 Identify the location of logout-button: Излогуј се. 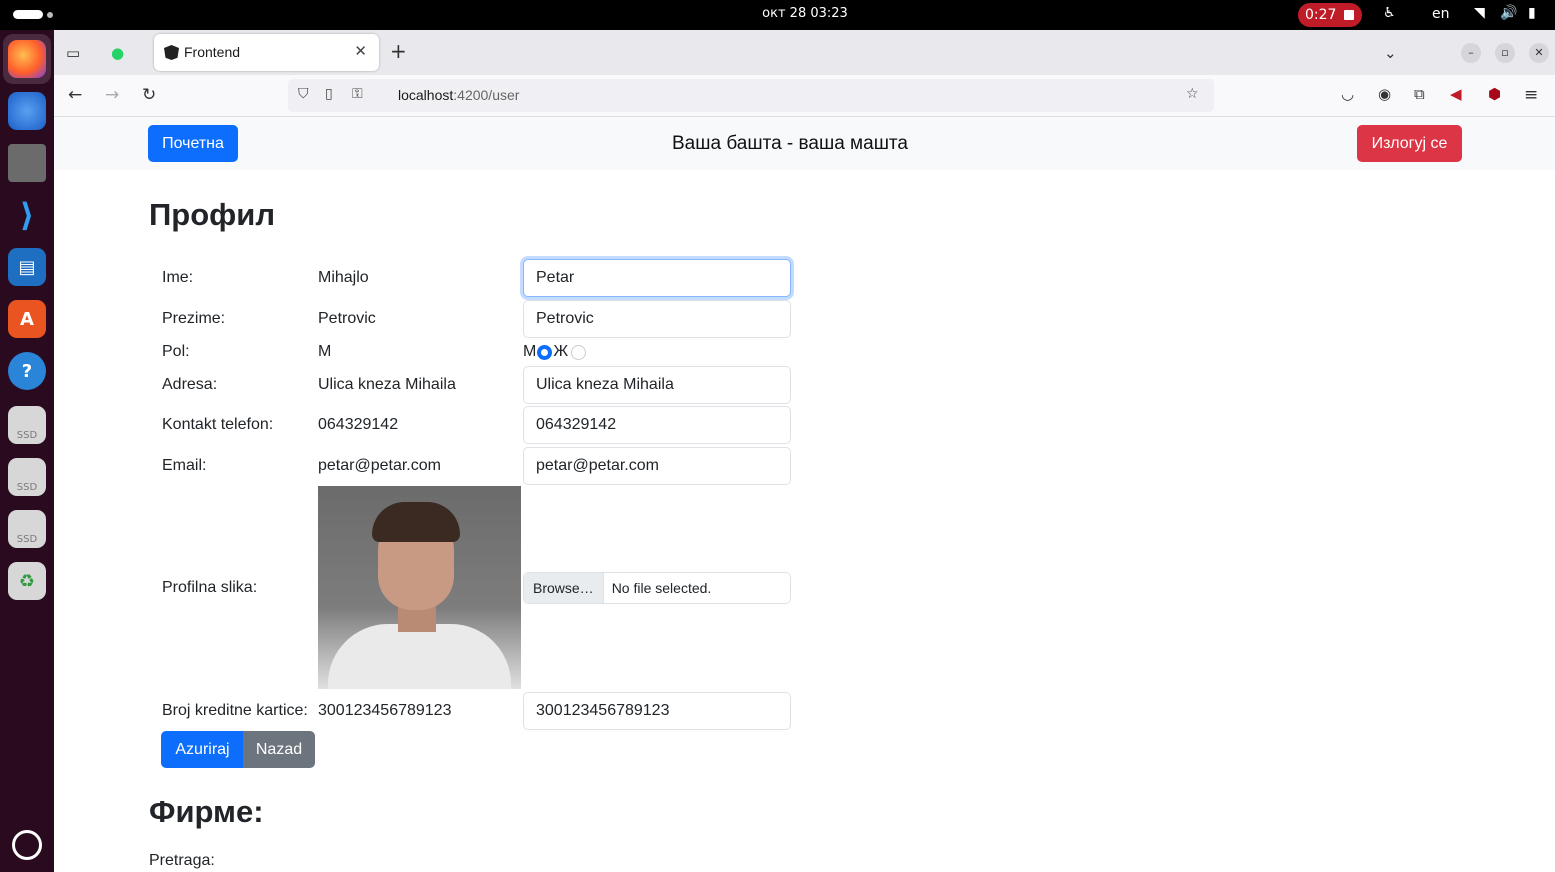
(1409, 143).